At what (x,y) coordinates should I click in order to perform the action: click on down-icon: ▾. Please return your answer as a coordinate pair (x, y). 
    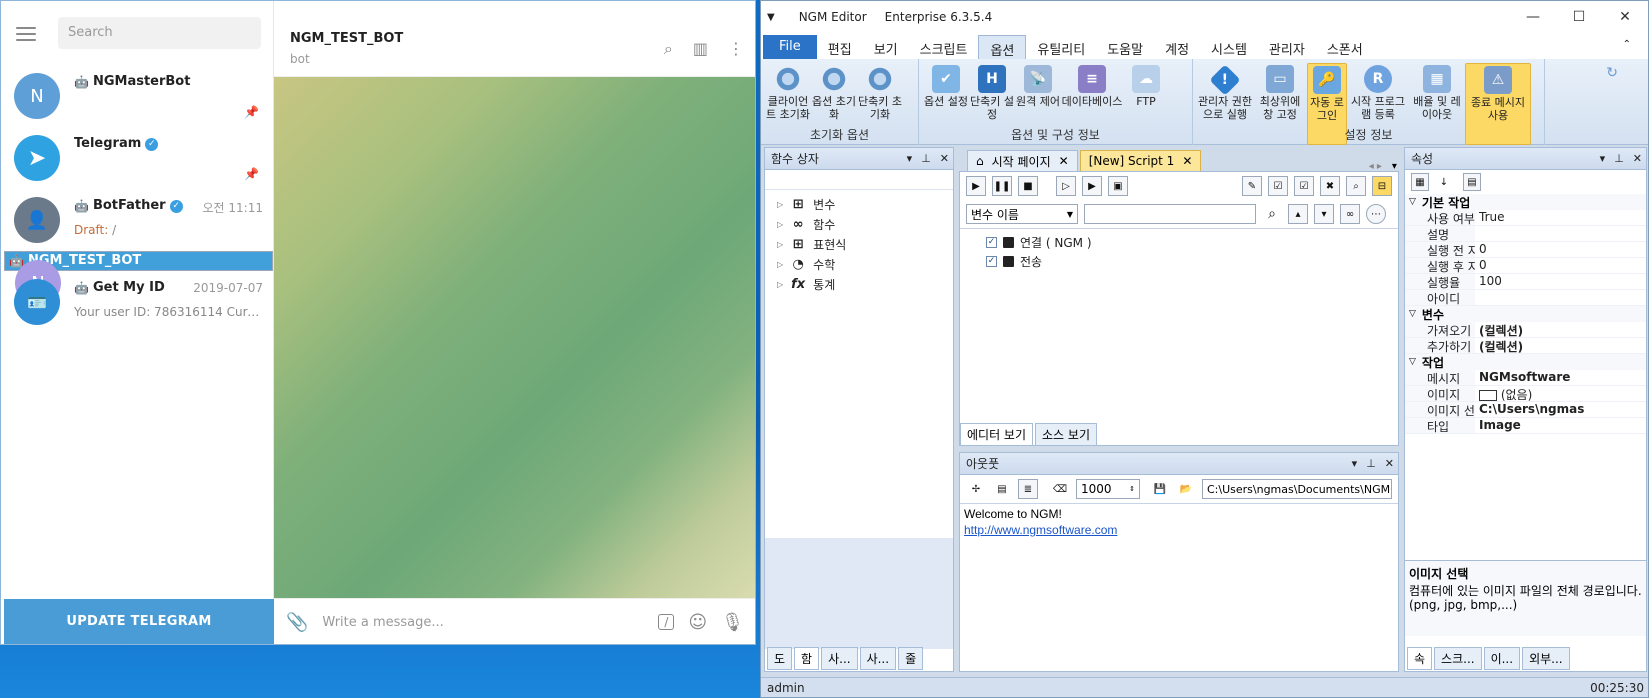
    Looking at the image, I should click on (1324, 214).